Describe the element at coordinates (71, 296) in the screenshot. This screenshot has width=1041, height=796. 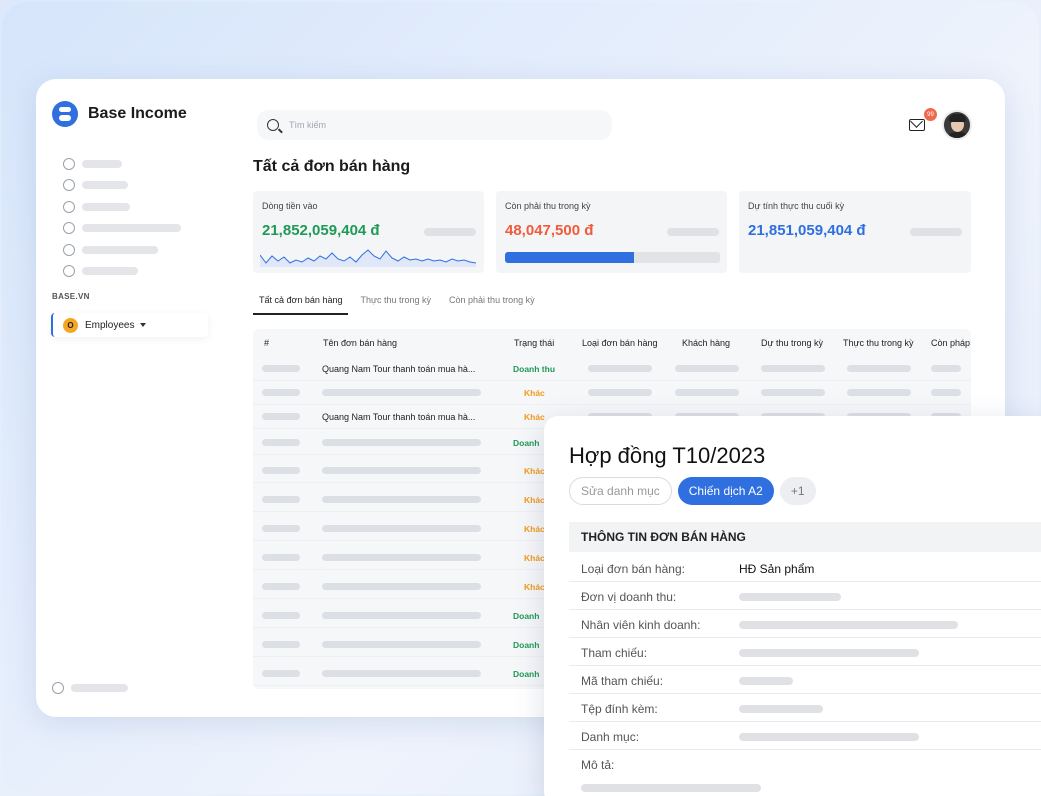
I see `section-label: BASE.VN` at that location.